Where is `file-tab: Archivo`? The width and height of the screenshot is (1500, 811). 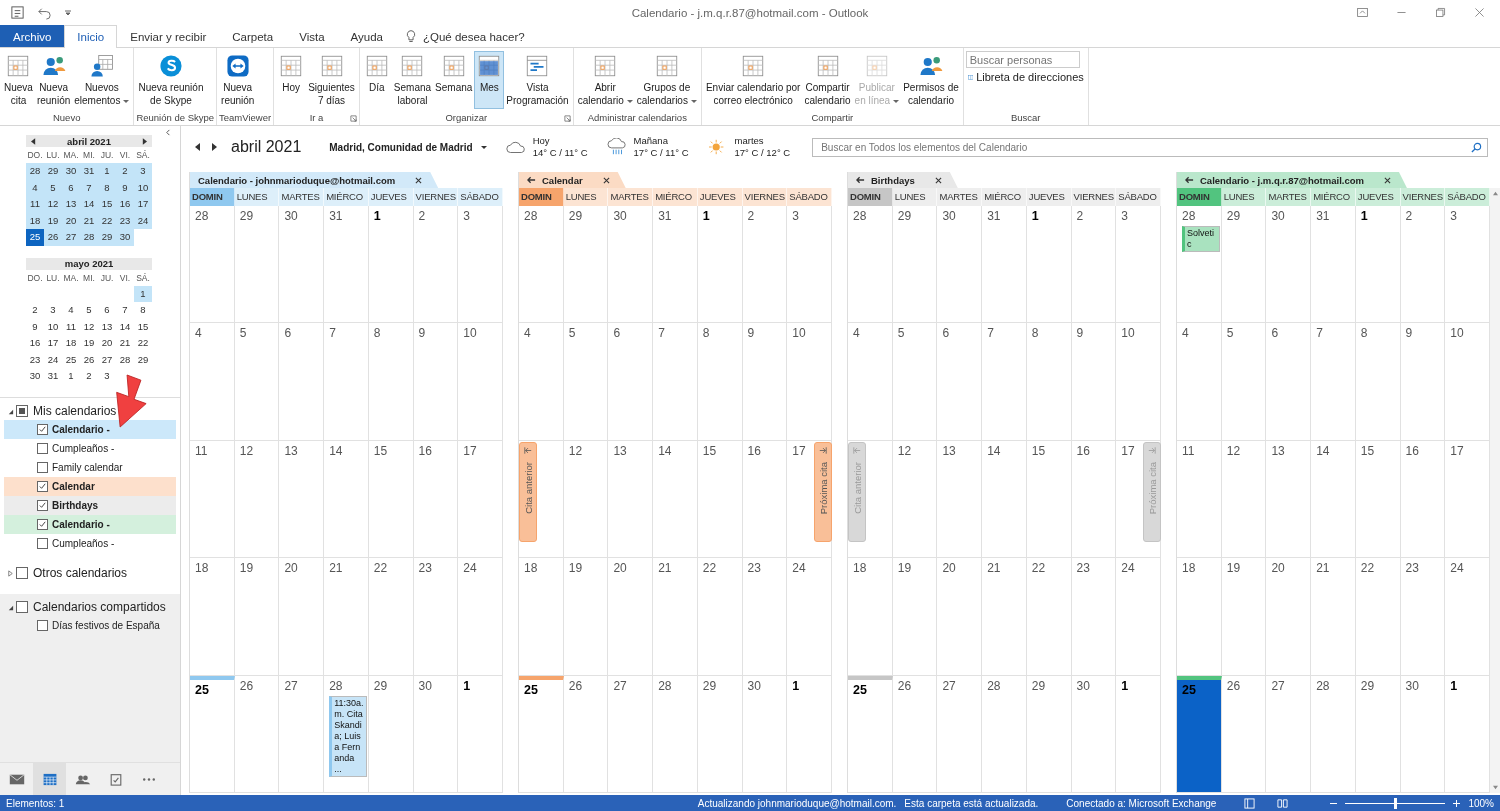 file-tab: Archivo is located at coordinates (32, 36).